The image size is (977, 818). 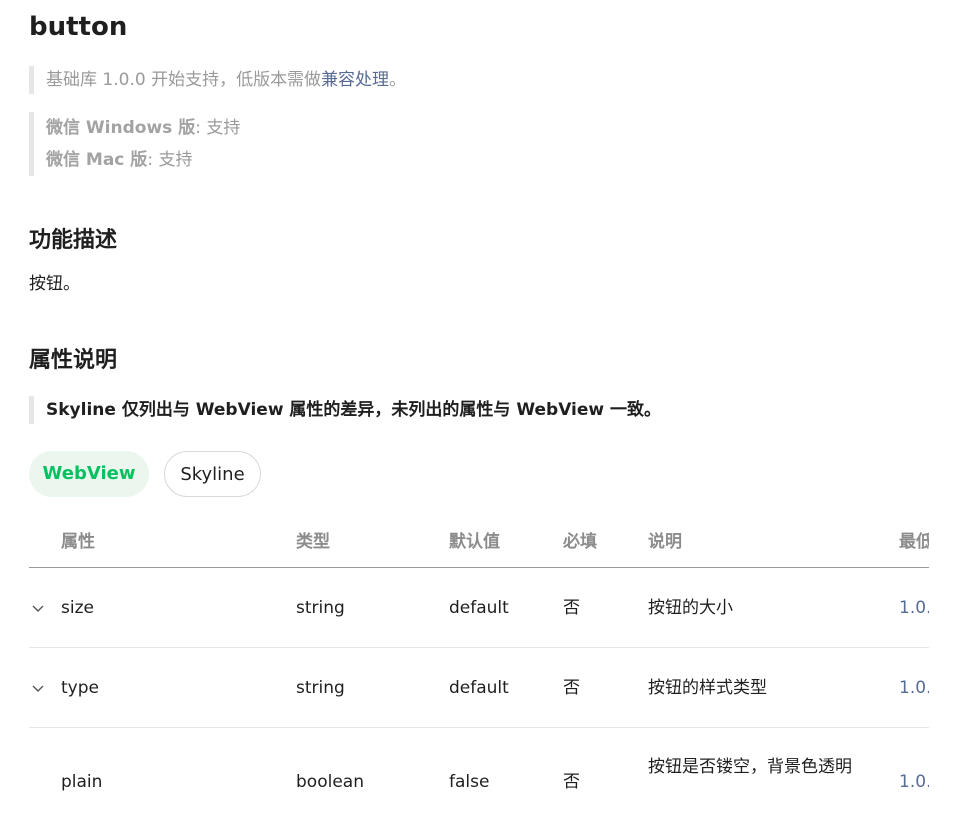 I want to click on renderer-tabs: WebView Skyline, so click(x=145, y=474).